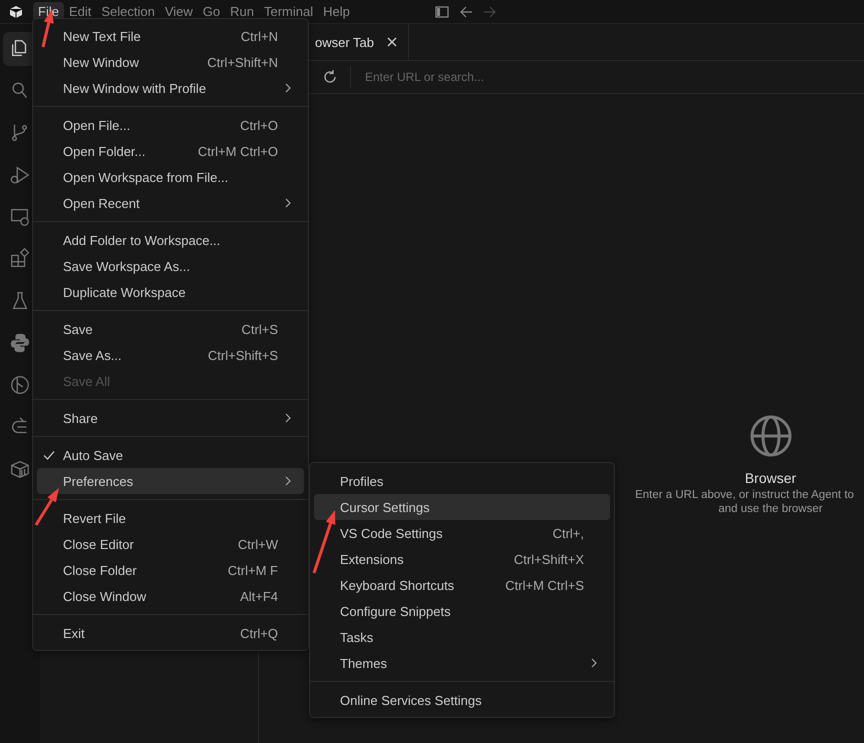 The image size is (864, 743). What do you see at coordinates (243, 355) in the screenshot?
I see `shortcut-label: Ctrl+Shift+S` at bounding box center [243, 355].